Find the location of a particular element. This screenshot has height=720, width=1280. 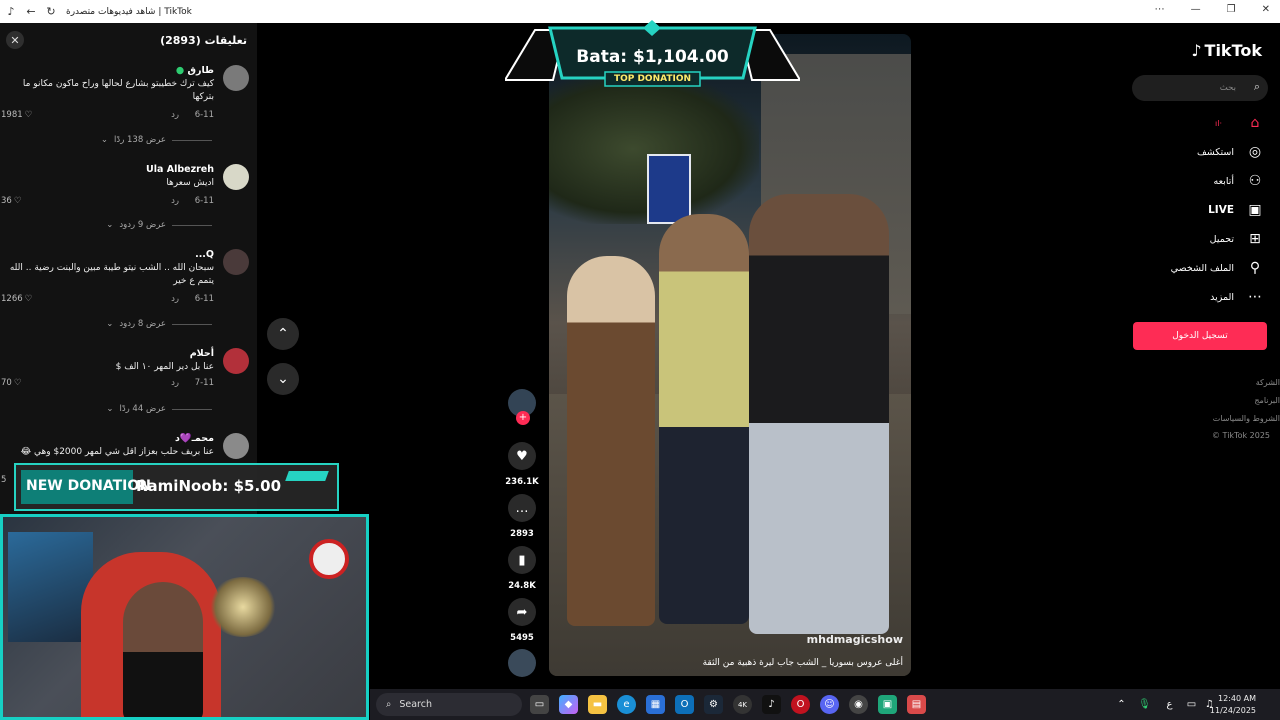

creator-avatar: + is located at coordinates (522, 407).